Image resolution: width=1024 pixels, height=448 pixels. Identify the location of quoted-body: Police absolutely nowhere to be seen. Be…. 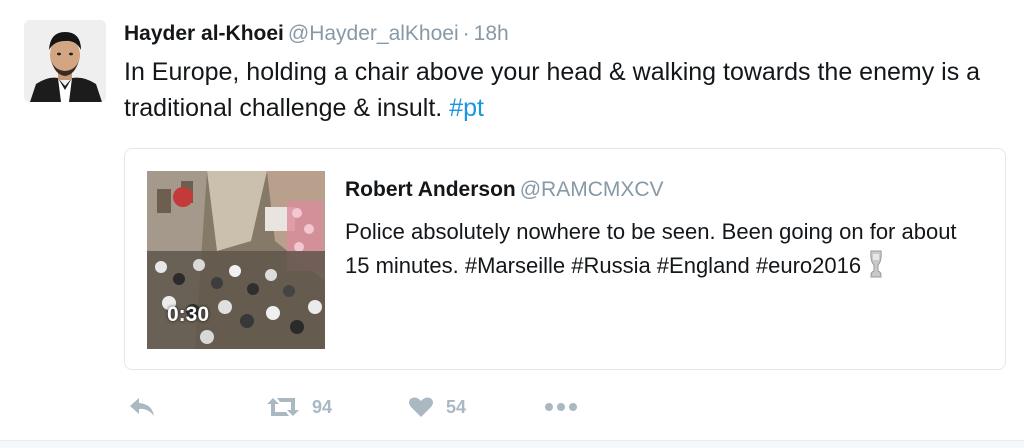
(651, 248).